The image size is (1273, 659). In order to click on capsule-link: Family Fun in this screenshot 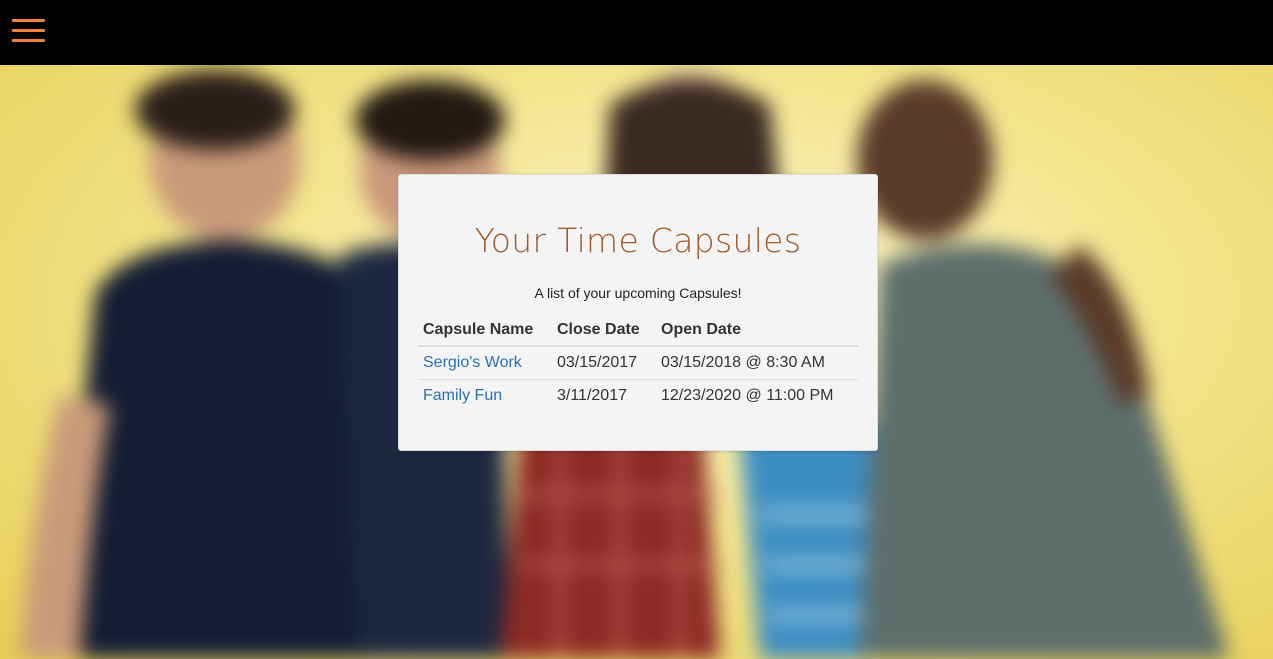, I will do `click(462, 395)`.